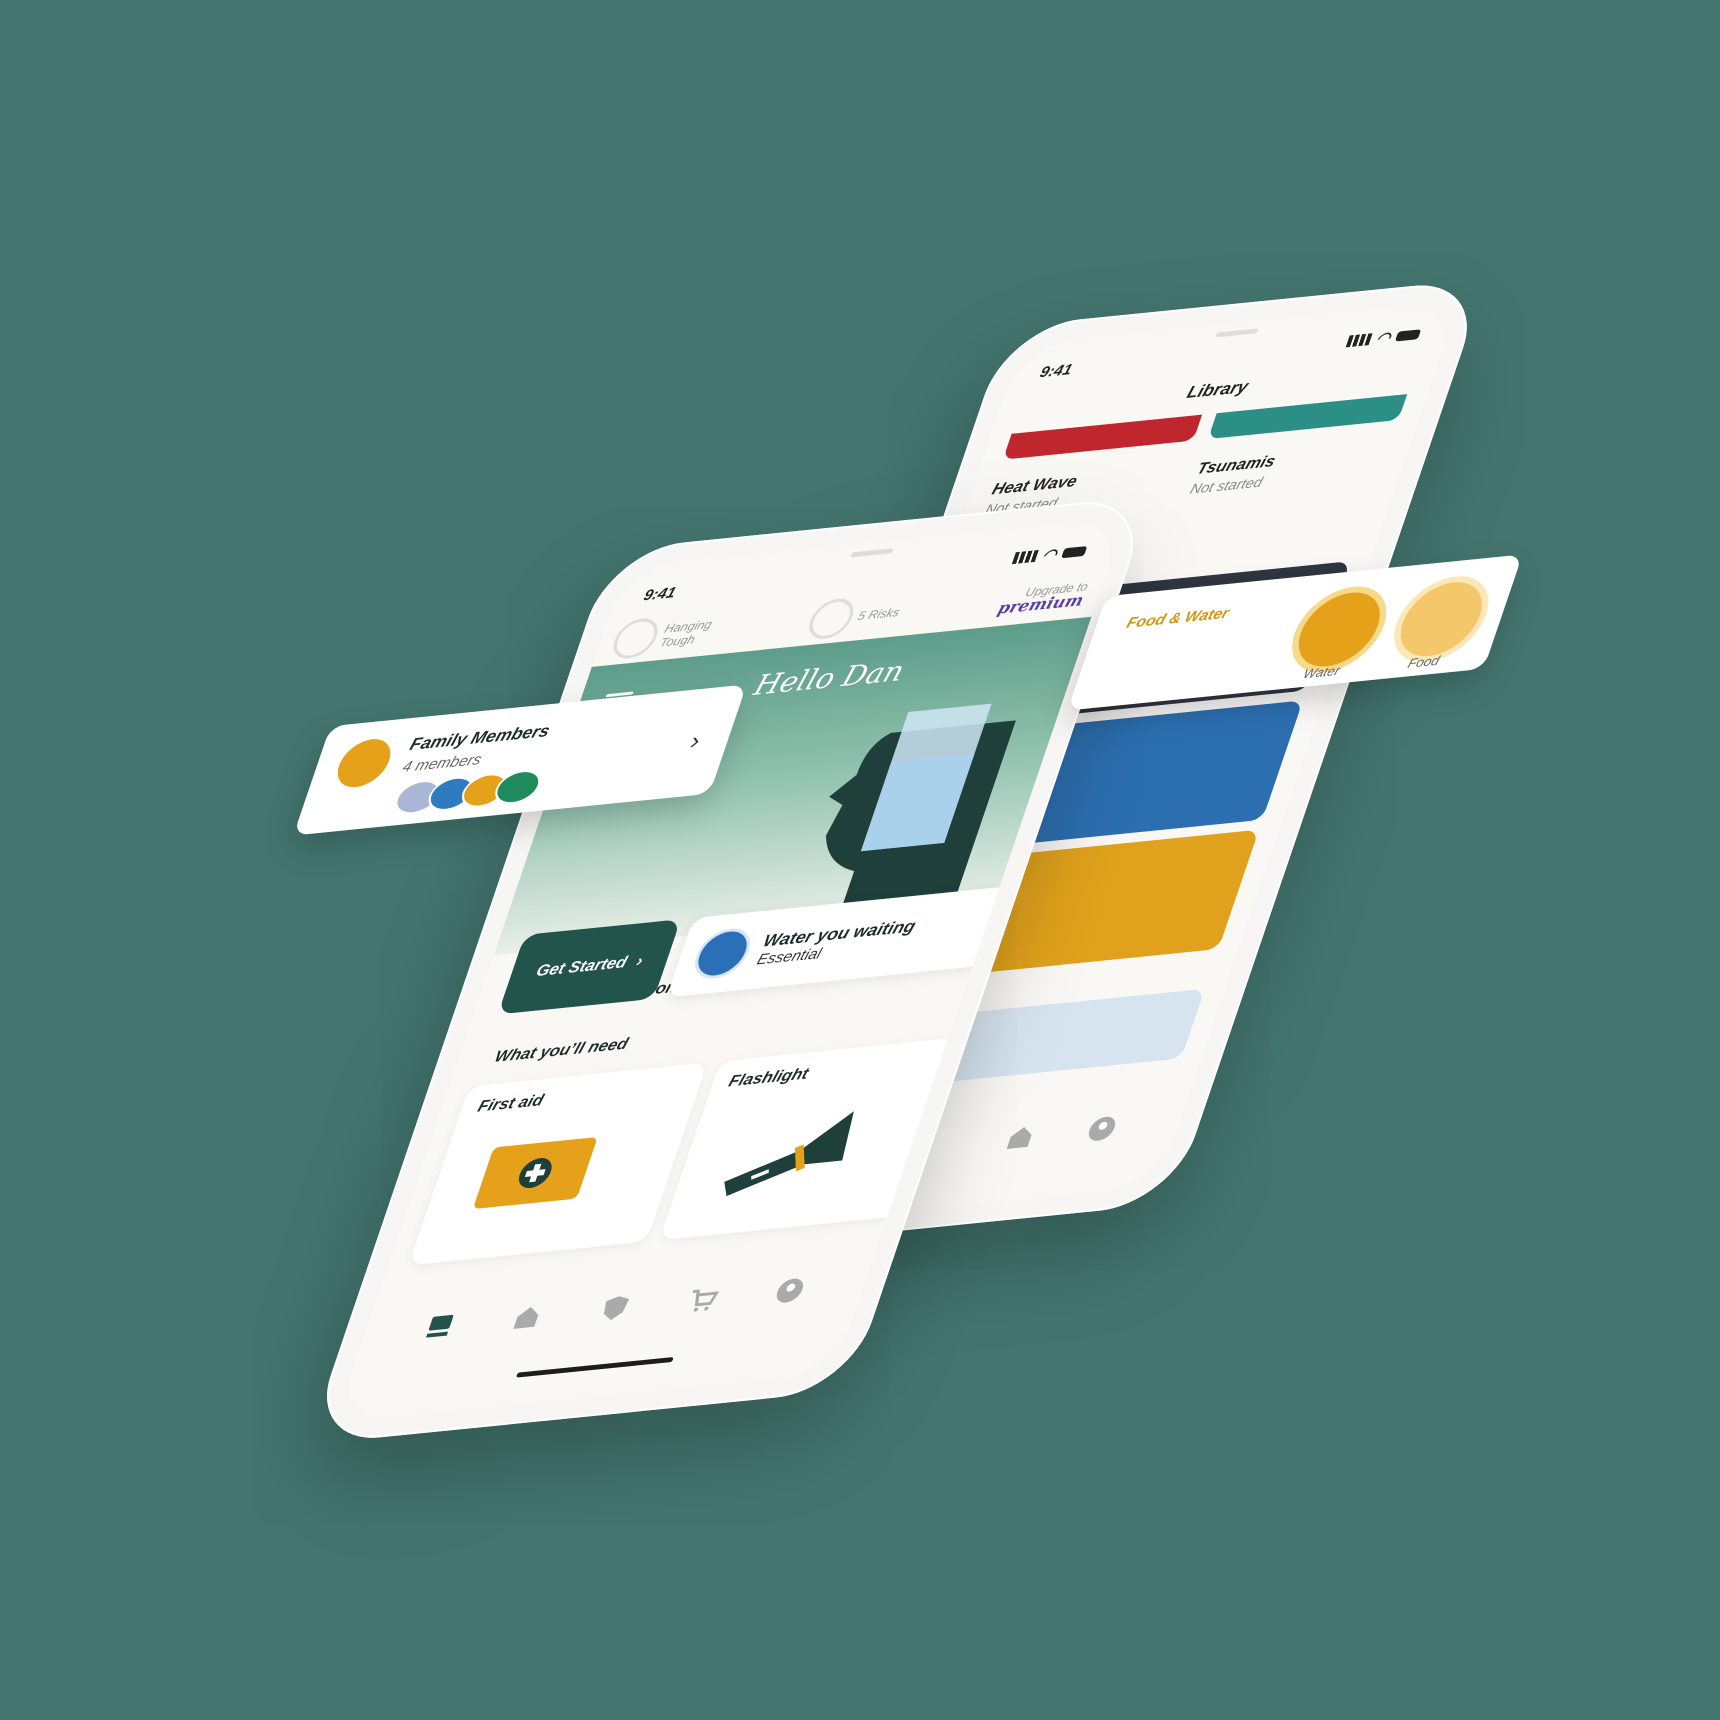 Image resolution: width=1720 pixels, height=1720 pixels. I want to click on risks-indicator: 5 Risks, so click(854, 616).